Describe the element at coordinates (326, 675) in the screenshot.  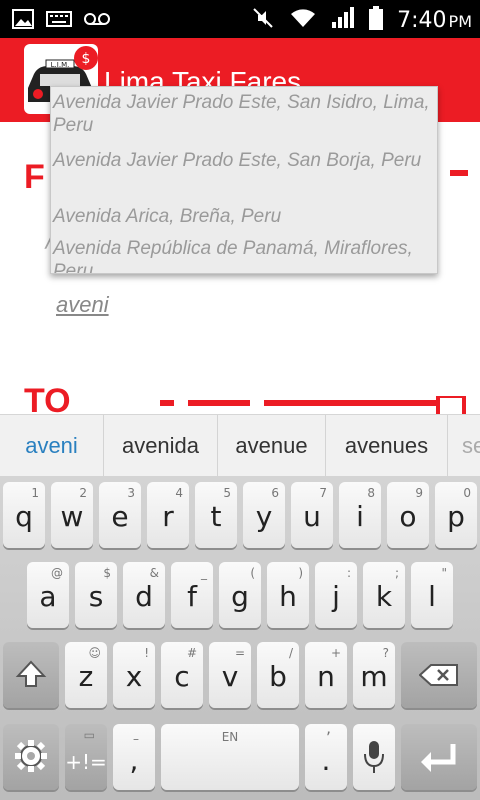
I see `key-n: + n` at that location.